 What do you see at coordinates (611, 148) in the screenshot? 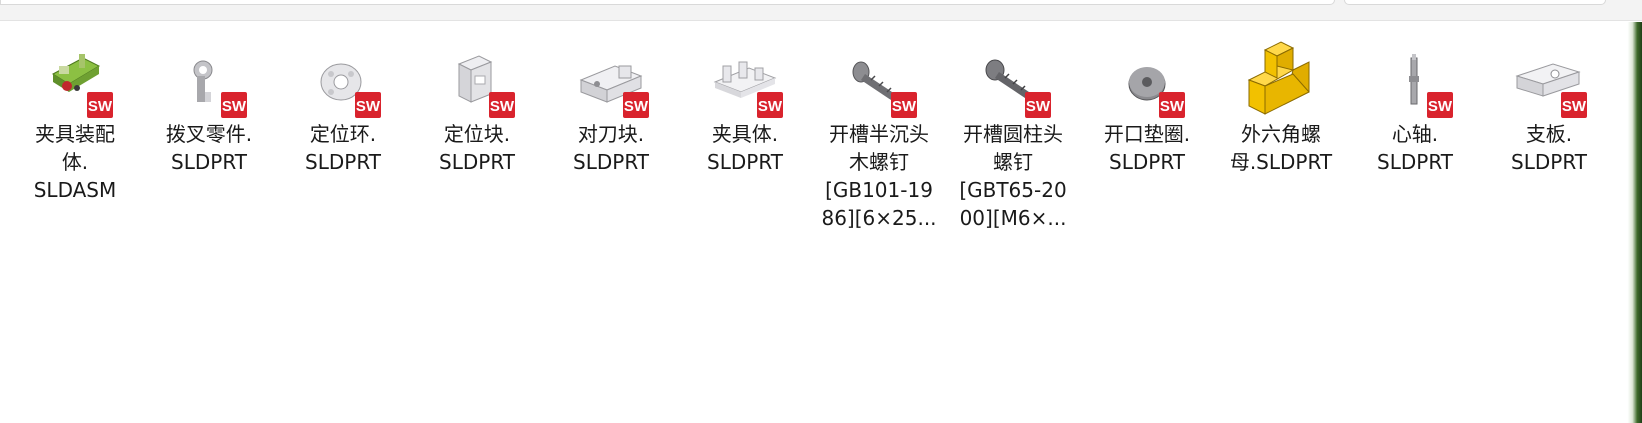
I see `file-name-label: 对刀块. SLDPRT` at bounding box center [611, 148].